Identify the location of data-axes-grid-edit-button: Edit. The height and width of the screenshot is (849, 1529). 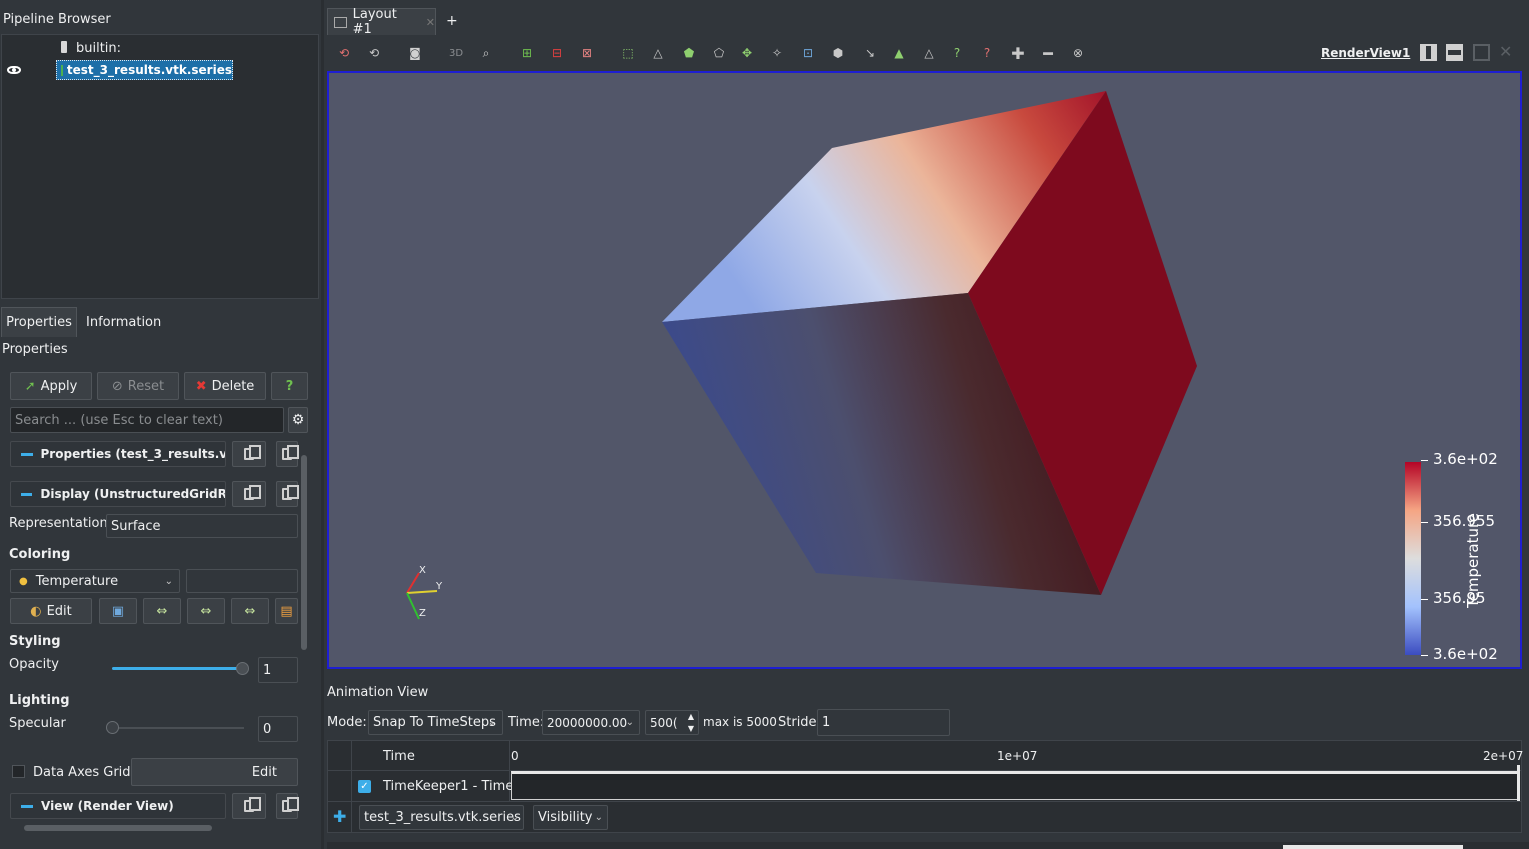
(214, 772).